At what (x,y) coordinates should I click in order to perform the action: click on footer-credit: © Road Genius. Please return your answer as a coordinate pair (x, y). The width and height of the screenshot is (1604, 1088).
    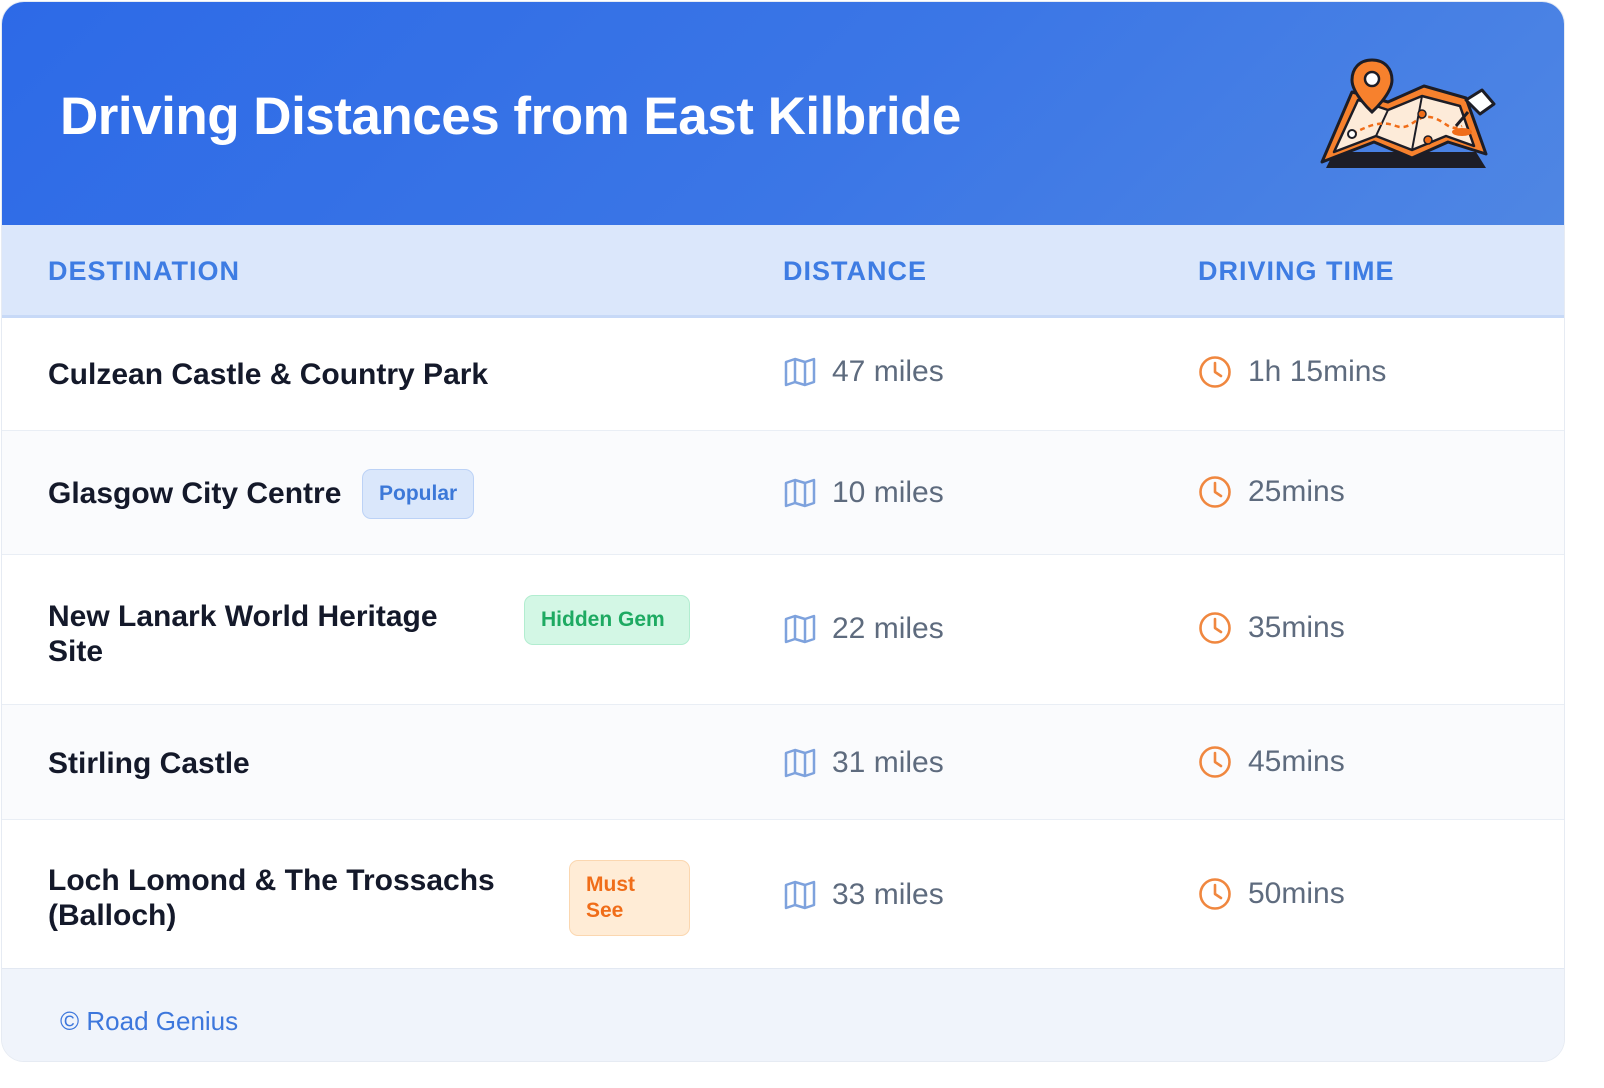
    Looking at the image, I should click on (149, 1021).